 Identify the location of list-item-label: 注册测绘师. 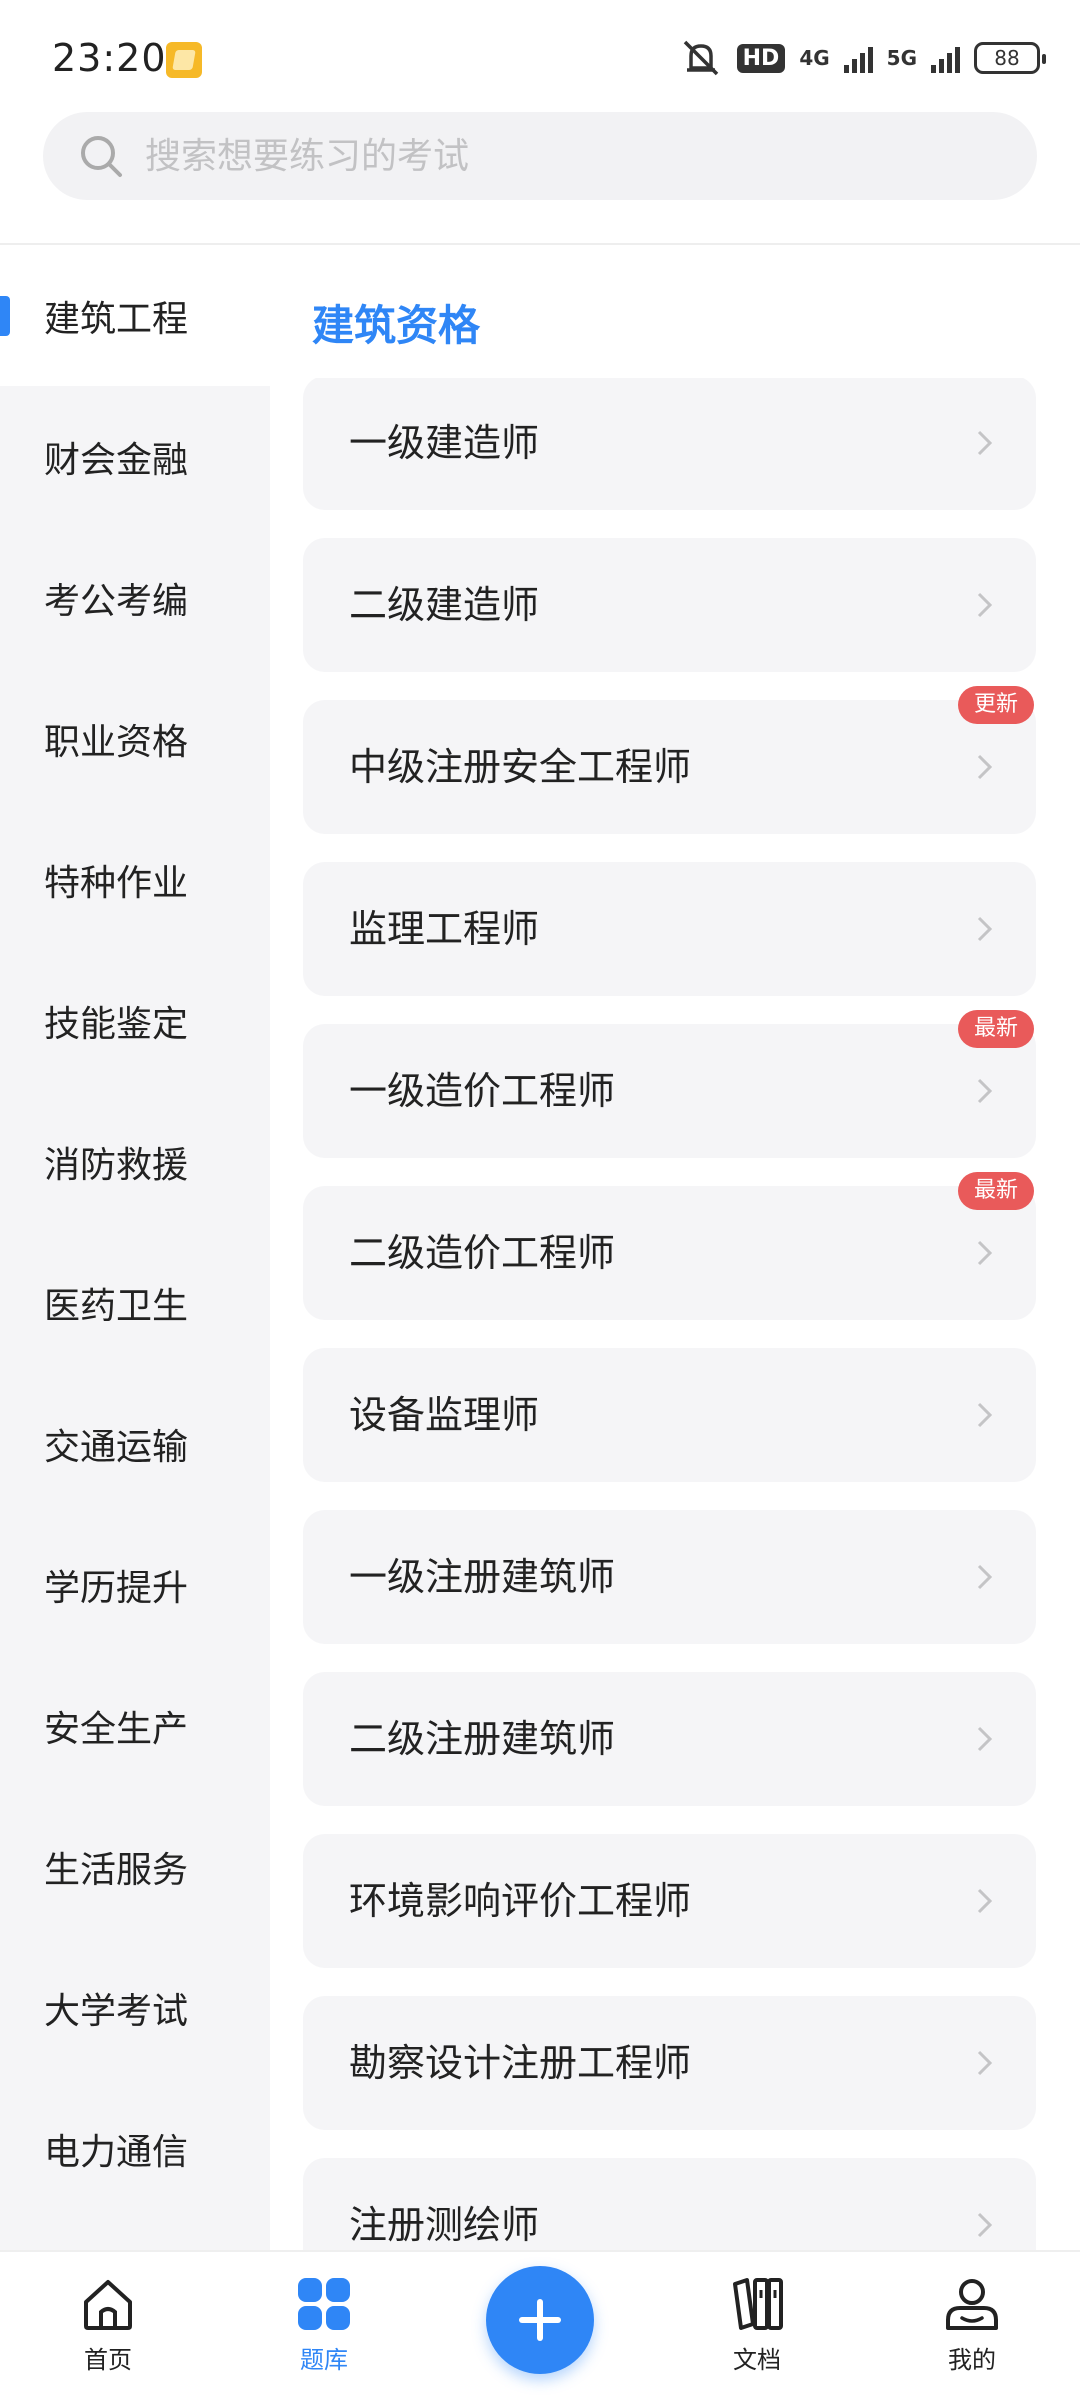
(444, 2225).